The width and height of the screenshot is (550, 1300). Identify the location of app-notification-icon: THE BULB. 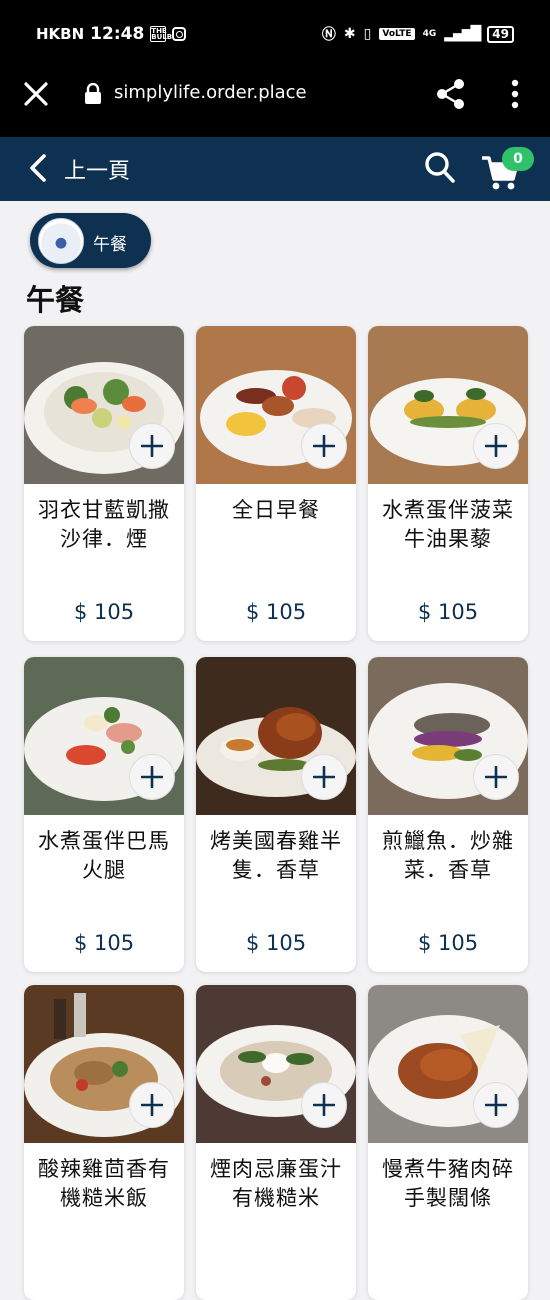
(161, 34).